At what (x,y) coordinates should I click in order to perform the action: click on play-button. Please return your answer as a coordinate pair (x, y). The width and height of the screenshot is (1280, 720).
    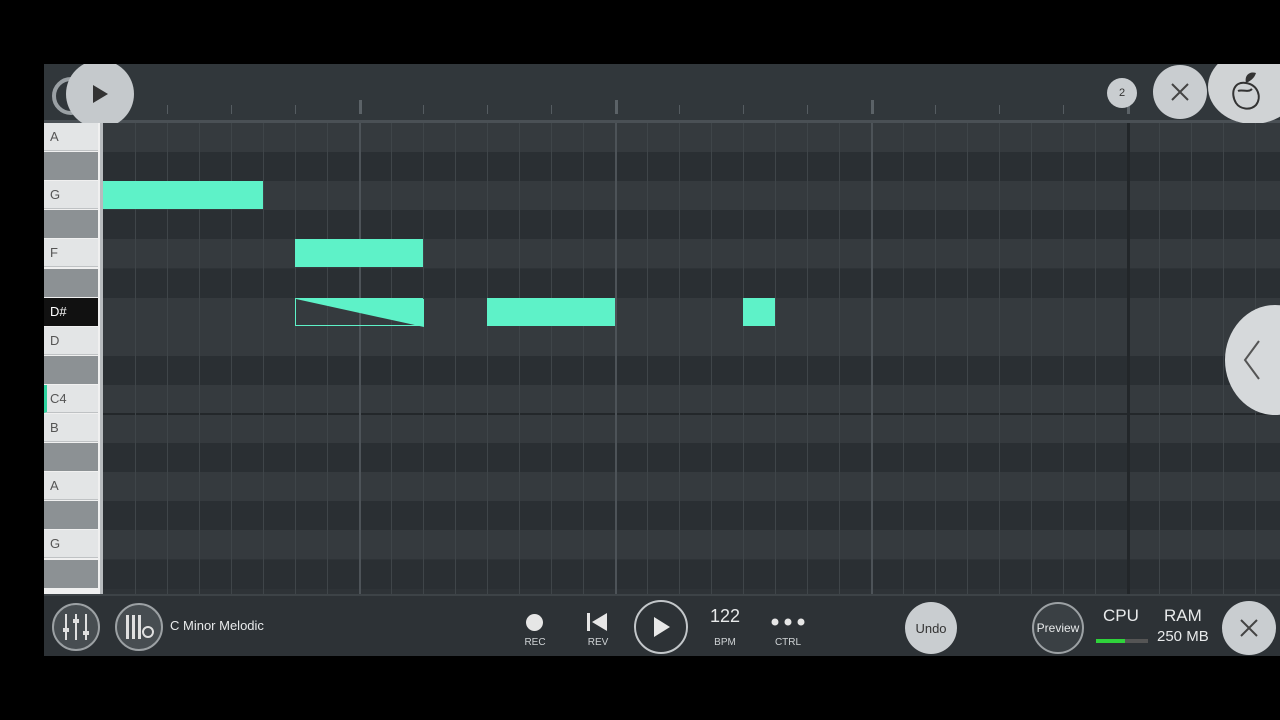
    Looking at the image, I should click on (661, 627).